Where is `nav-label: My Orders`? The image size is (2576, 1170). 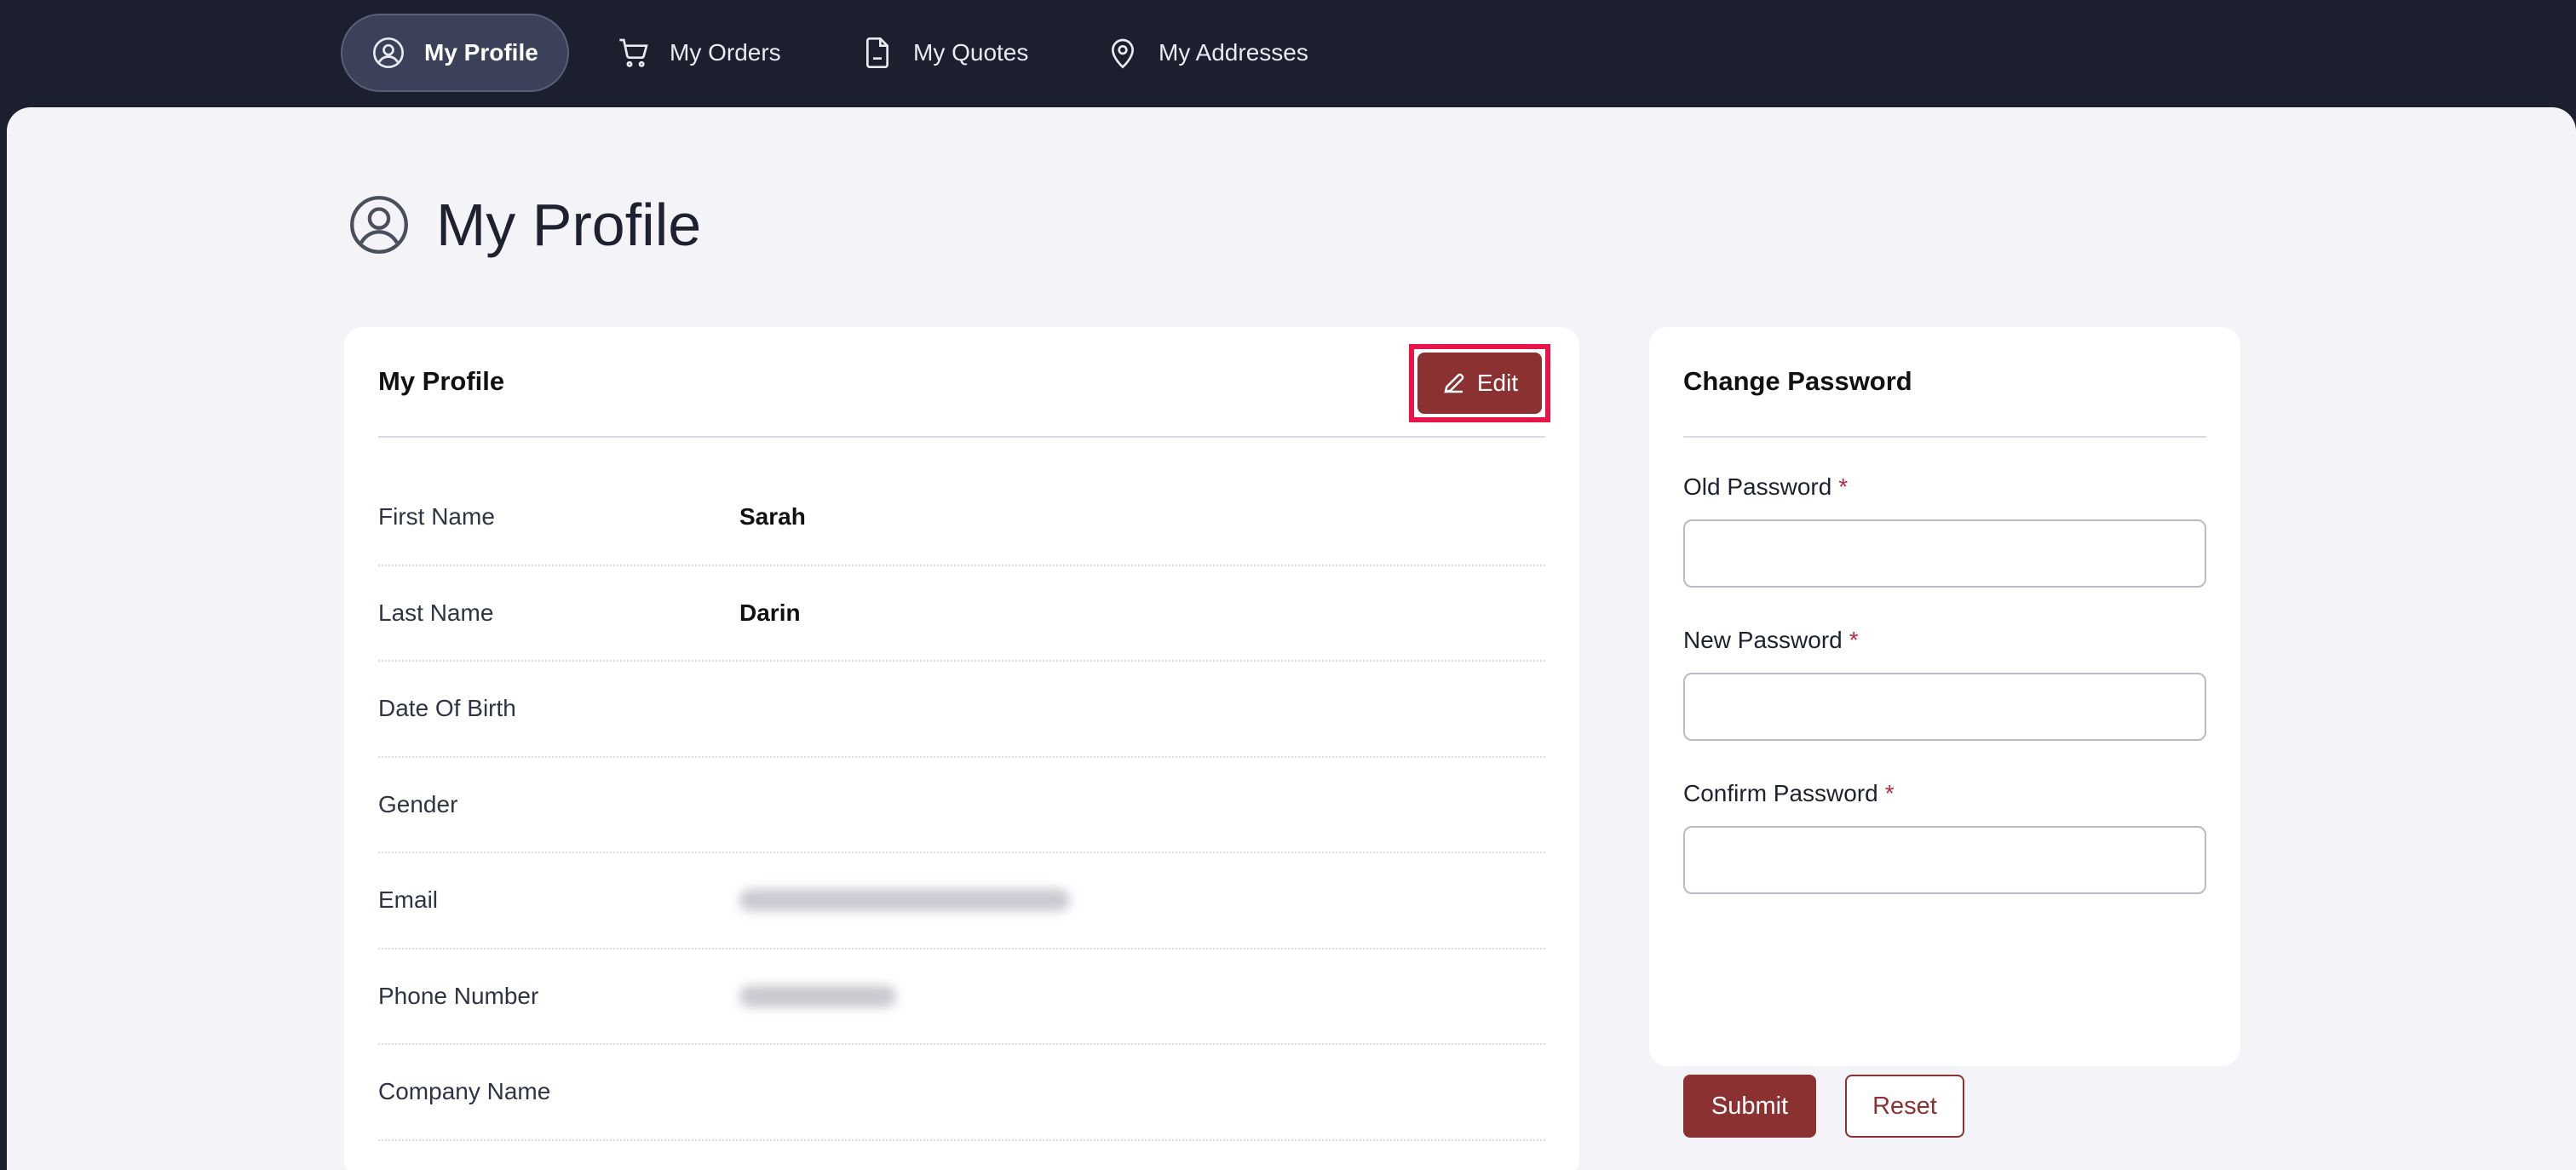 nav-label: My Orders is located at coordinates (726, 52).